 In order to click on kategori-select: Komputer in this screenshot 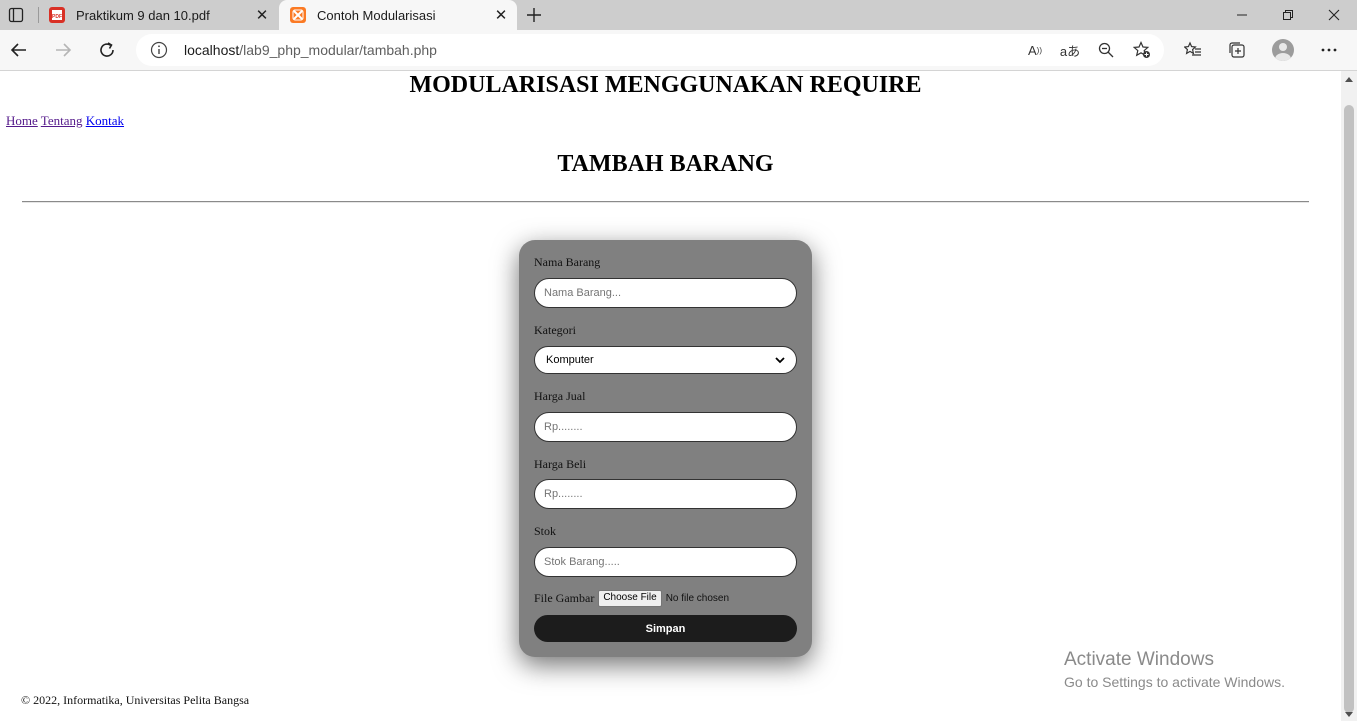, I will do `click(665, 360)`.